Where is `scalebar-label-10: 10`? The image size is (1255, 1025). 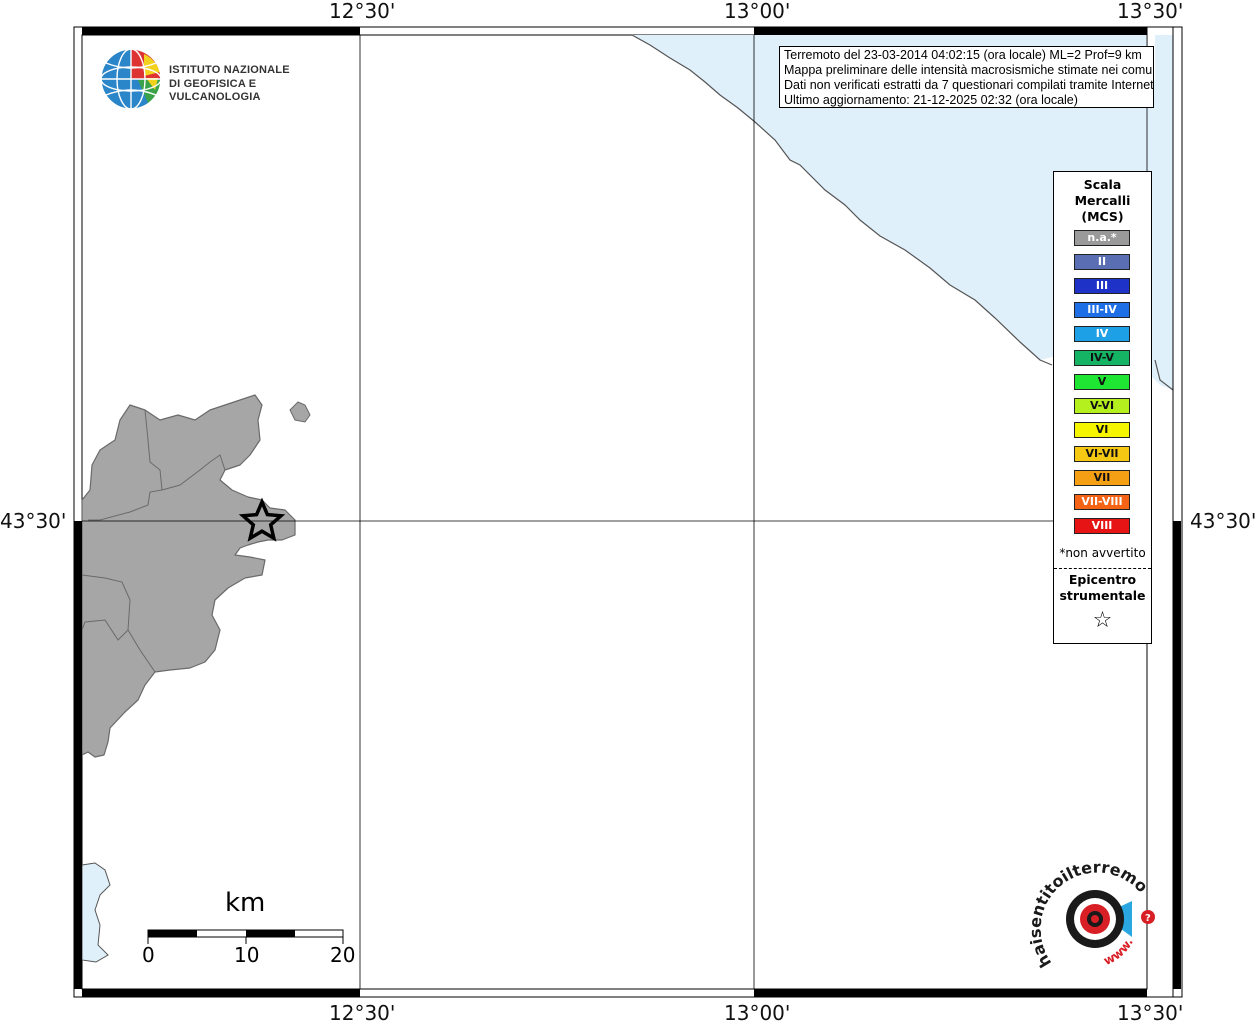 scalebar-label-10: 10 is located at coordinates (247, 955).